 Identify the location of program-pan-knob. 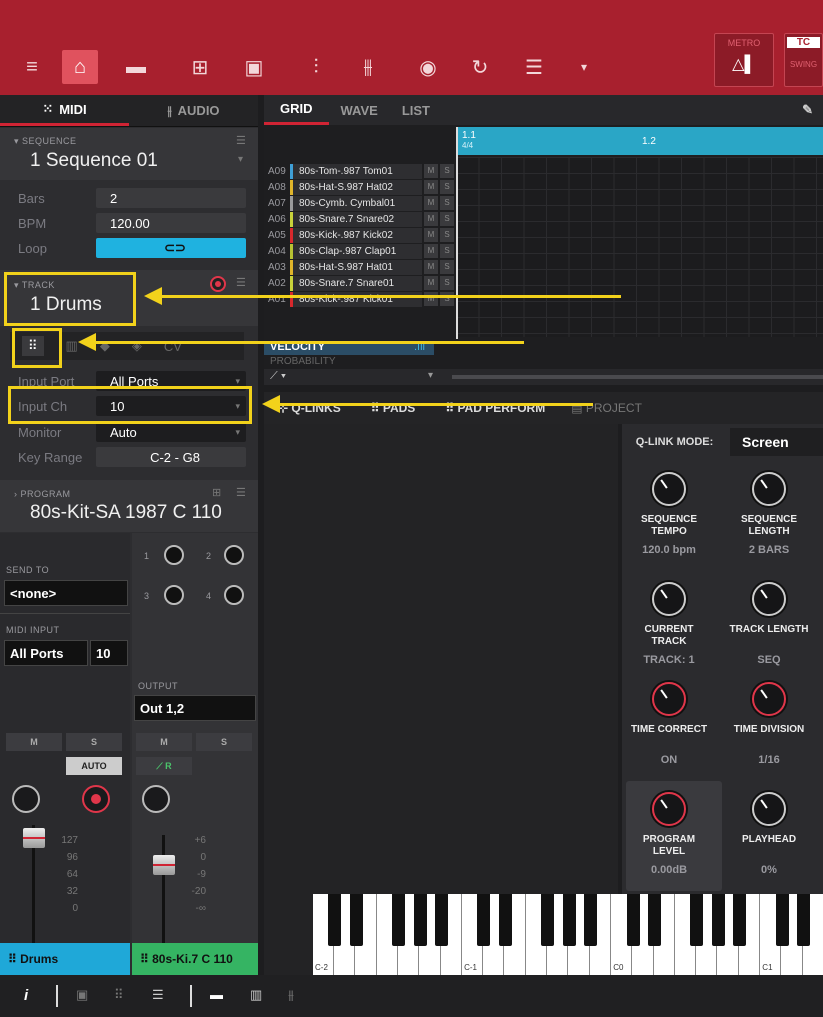
(156, 799).